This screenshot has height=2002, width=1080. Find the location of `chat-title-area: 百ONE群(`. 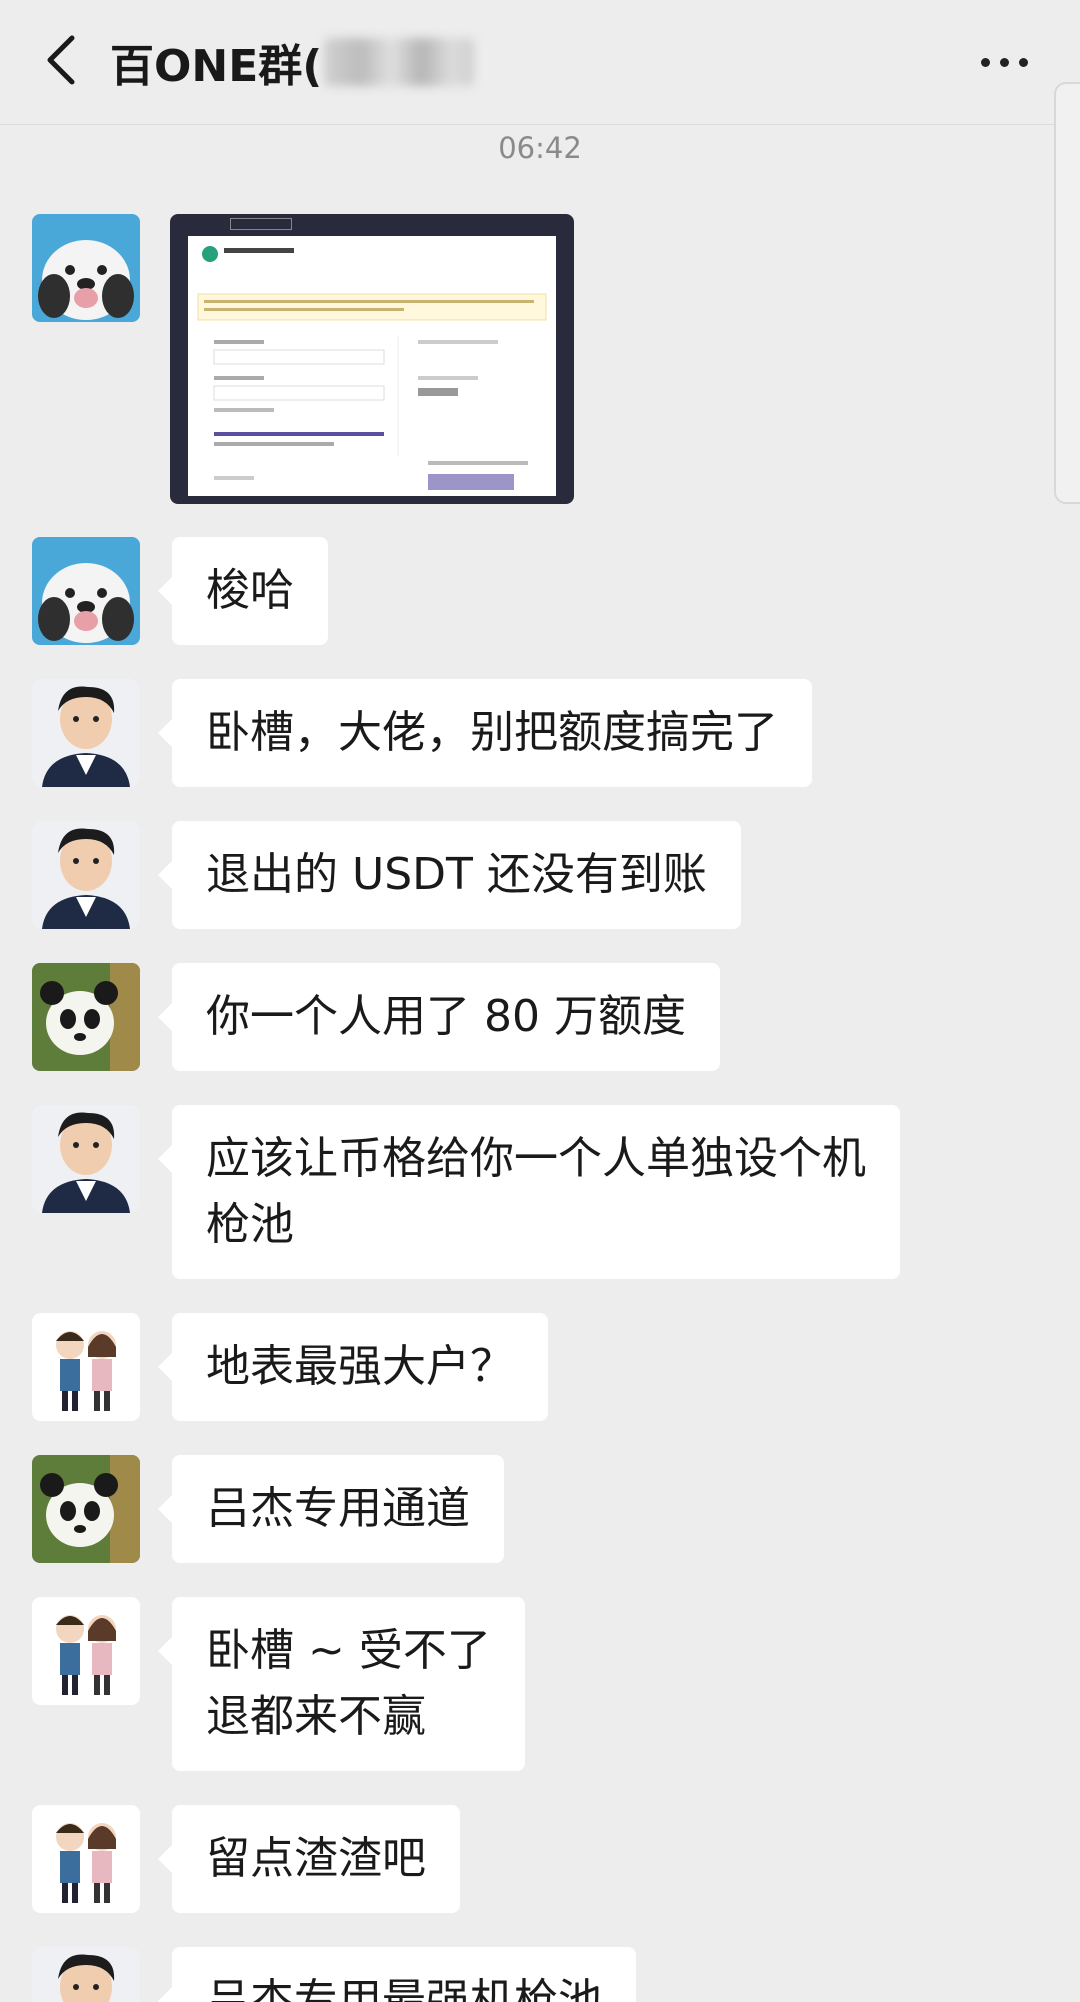

chat-title-area: 百ONE群( is located at coordinates (292, 62).